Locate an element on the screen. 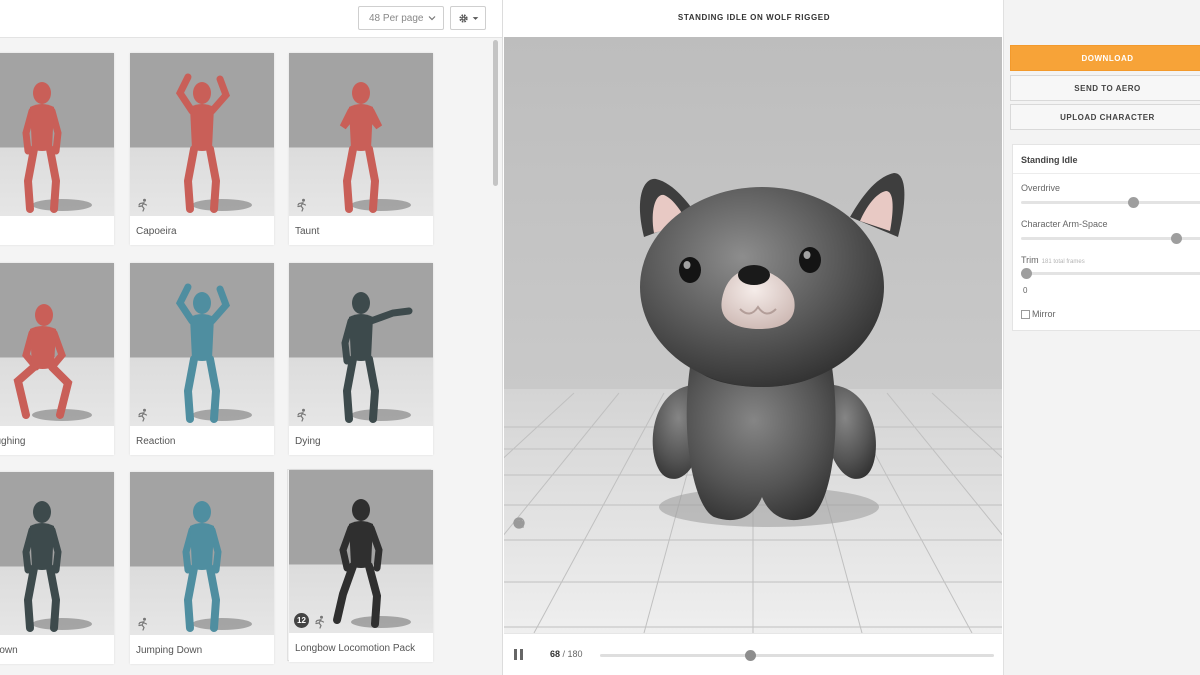 This screenshot has width=1200, height=675. animation-name: ing Down is located at coordinates (9, 650).